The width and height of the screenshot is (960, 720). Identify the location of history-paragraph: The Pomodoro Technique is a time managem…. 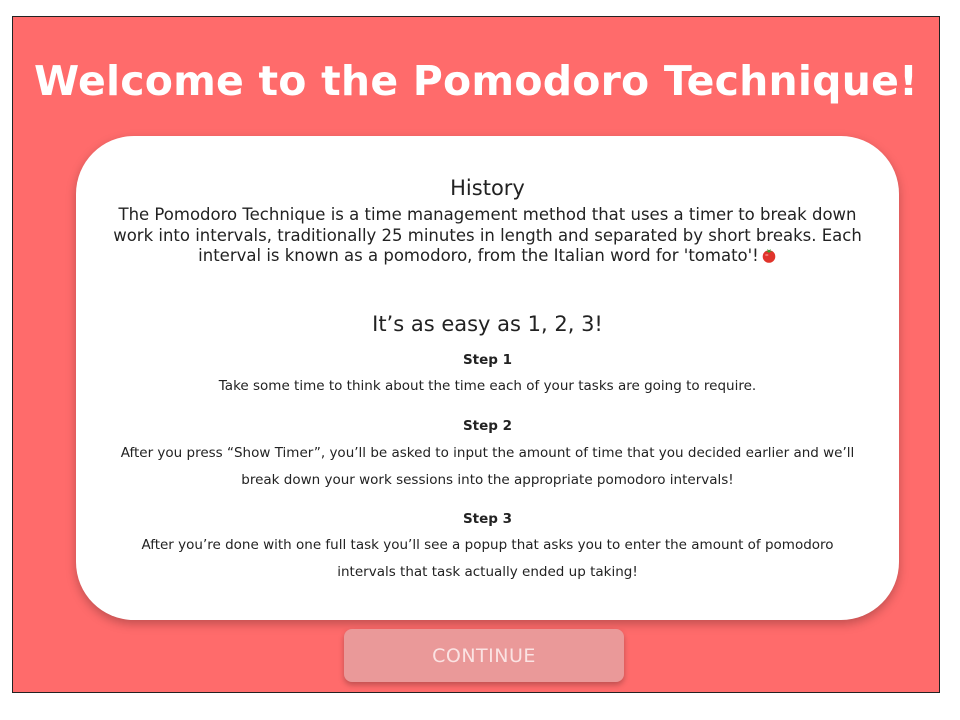
(487, 236).